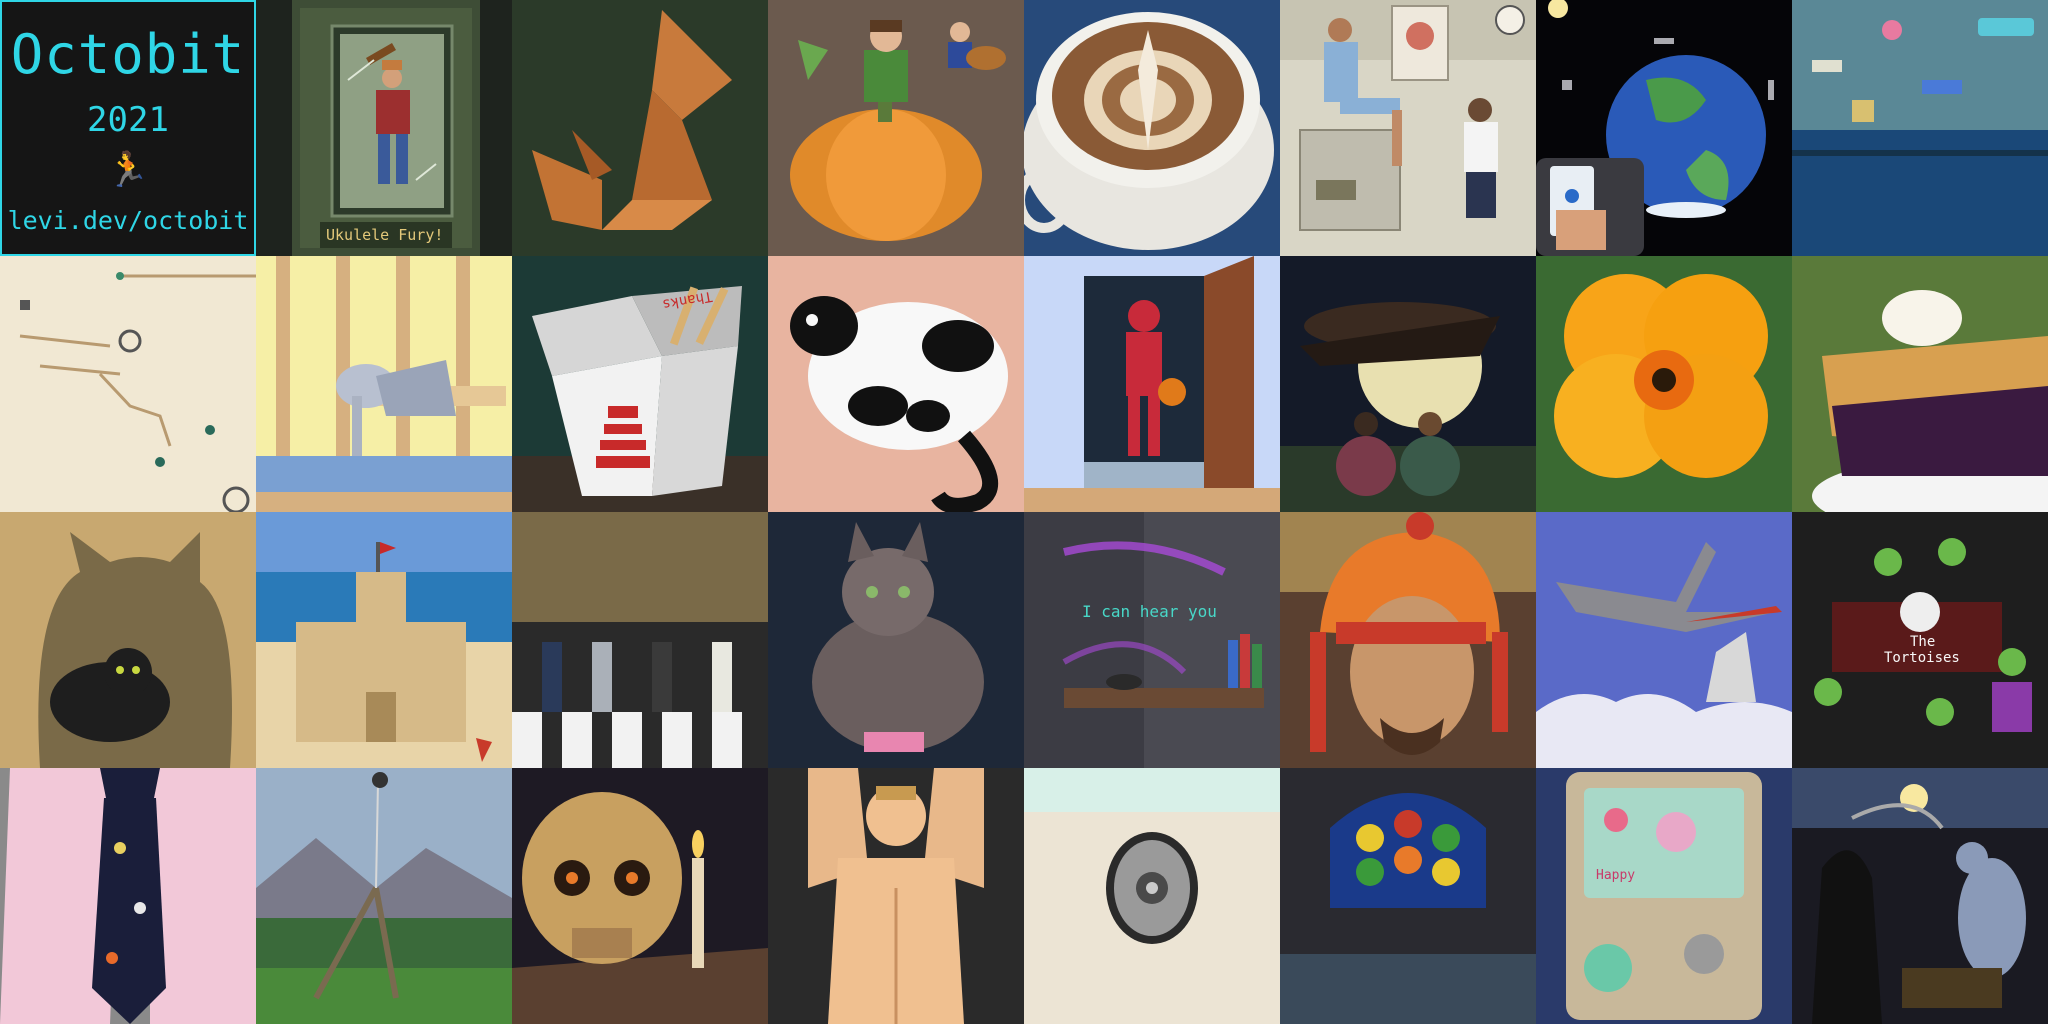  I want to click on stork-art, so click(1664, 640).